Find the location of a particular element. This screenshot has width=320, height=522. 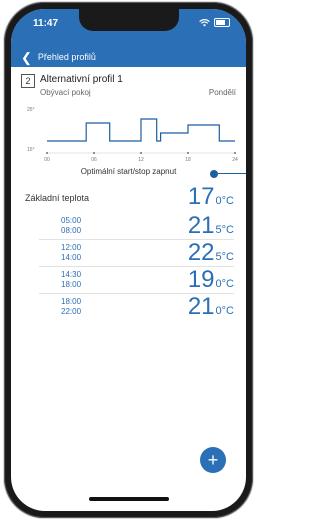

annotation-line is located at coordinates (232, 173).